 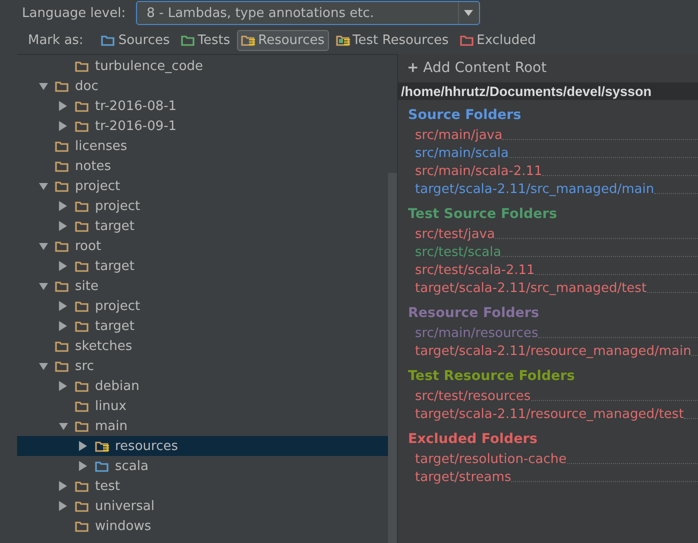 What do you see at coordinates (202, 166) in the screenshot?
I see `tree-row: notes` at bounding box center [202, 166].